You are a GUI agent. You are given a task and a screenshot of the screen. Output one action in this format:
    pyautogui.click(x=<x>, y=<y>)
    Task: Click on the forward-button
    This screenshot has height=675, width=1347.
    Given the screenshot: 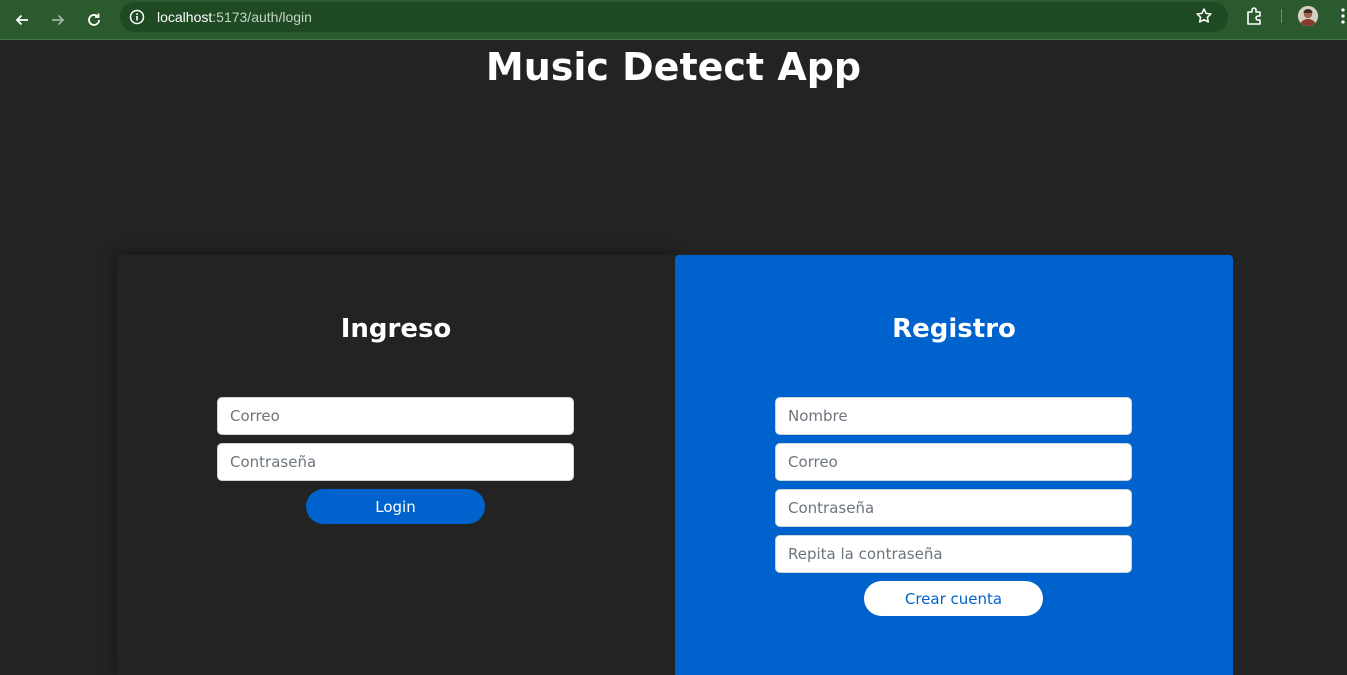 What is the action you would take?
    pyautogui.click(x=58, y=20)
    